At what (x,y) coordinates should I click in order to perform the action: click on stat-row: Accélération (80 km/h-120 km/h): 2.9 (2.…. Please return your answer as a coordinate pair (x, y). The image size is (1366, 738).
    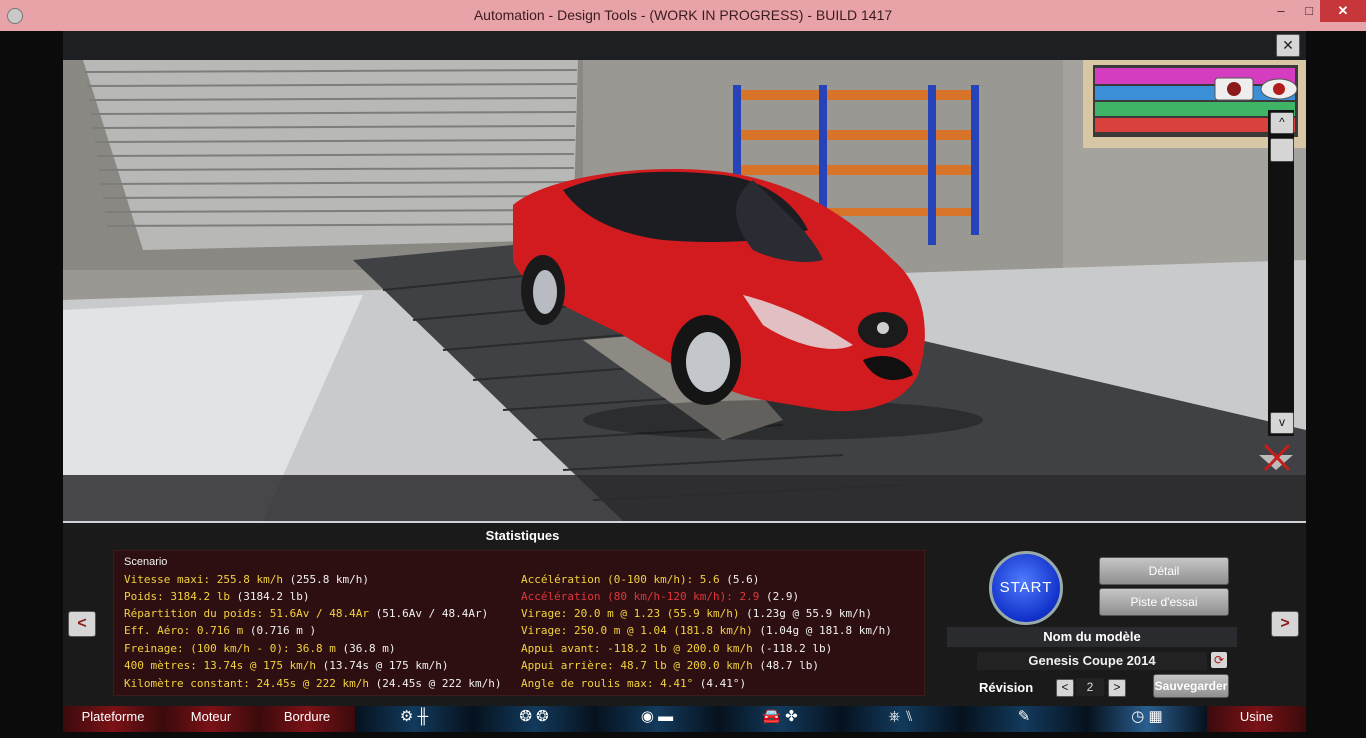
    Looking at the image, I should click on (660, 596).